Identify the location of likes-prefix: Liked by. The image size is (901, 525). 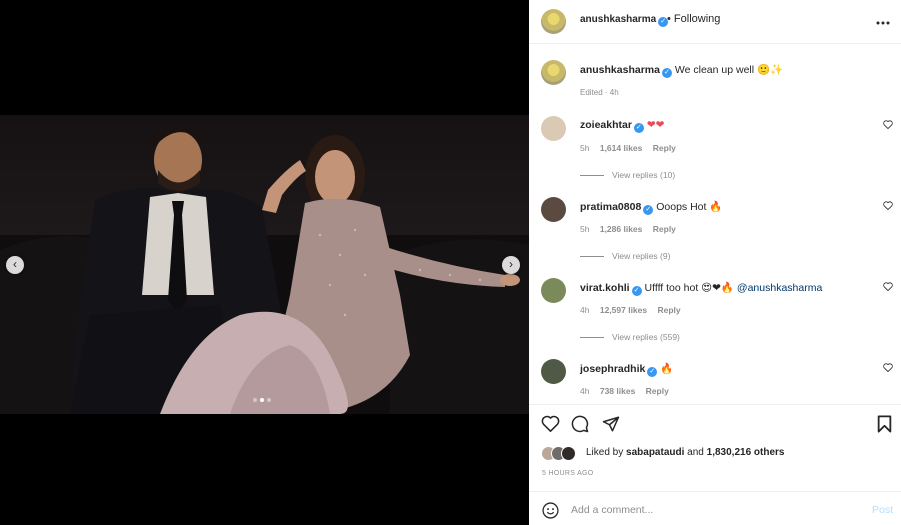
(605, 452).